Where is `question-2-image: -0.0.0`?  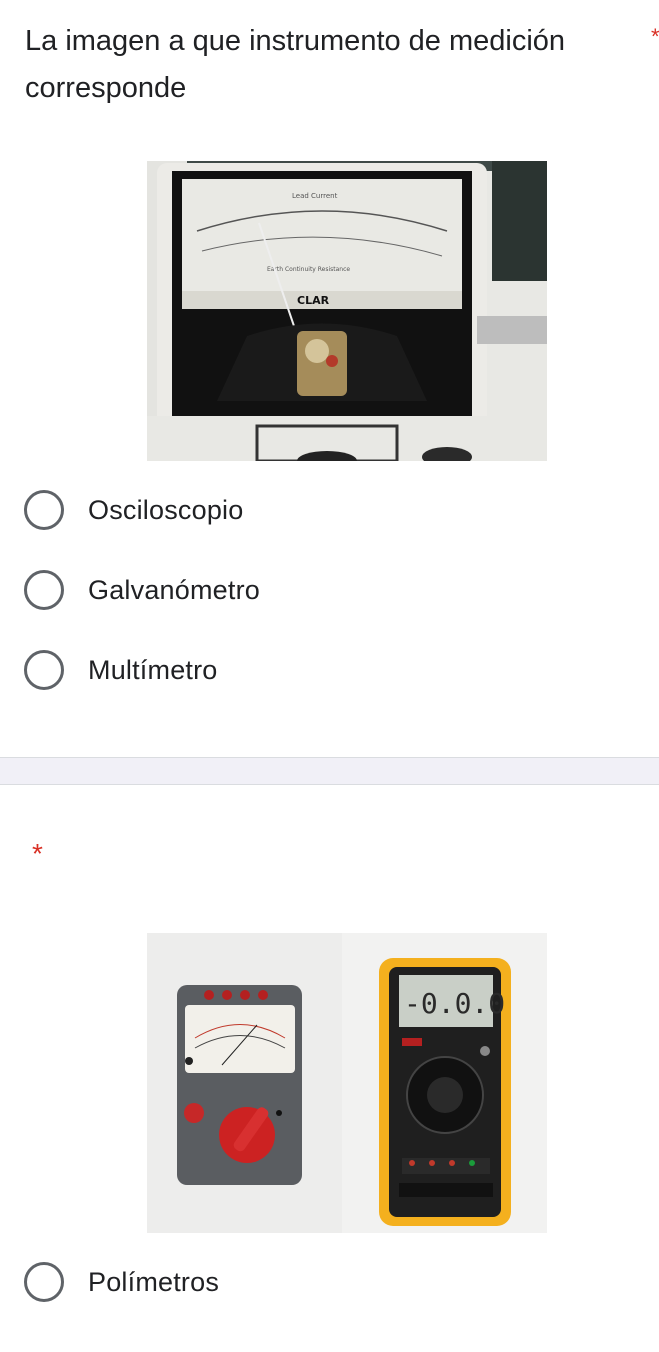
question-2-image: -0.0.0 is located at coordinates (347, 1083).